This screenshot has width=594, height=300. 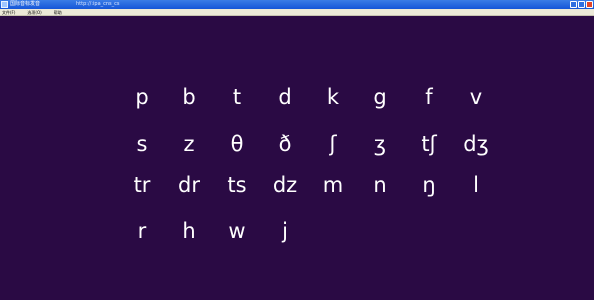 I want to click on corner-mark, so click(x=83, y=110).